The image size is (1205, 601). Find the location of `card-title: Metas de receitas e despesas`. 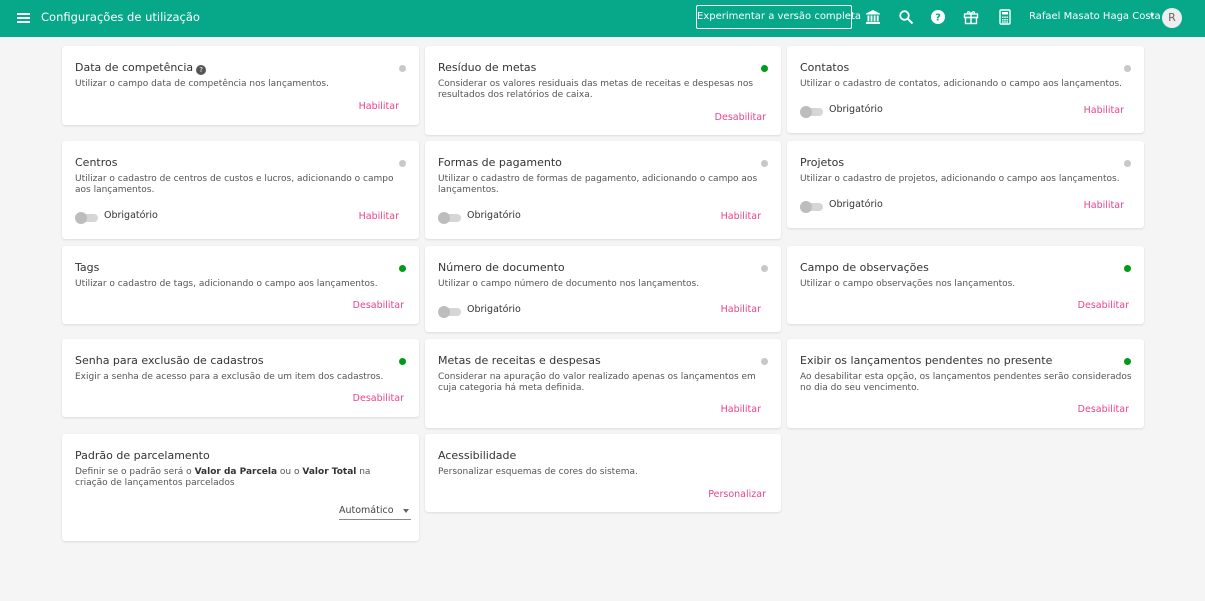

card-title: Metas de receitas e despesas is located at coordinates (519, 360).